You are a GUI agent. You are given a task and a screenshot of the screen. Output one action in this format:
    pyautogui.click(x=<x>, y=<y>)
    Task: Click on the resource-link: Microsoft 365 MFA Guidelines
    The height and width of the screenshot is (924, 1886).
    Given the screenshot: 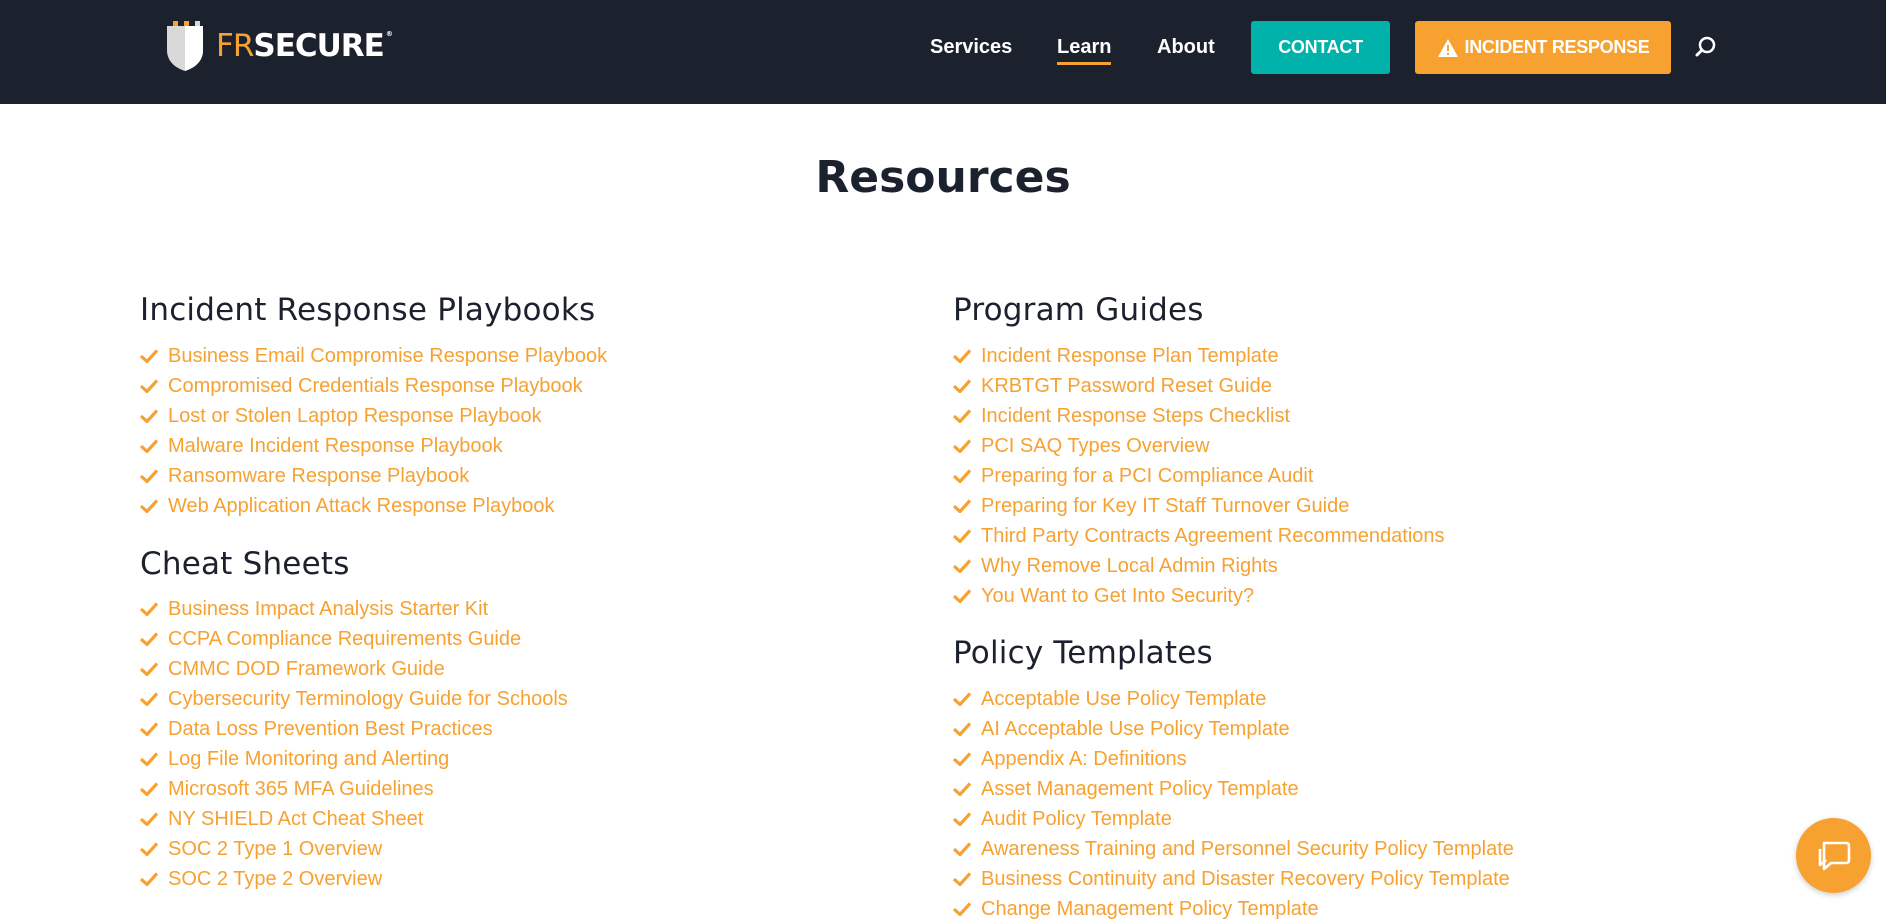 What is the action you would take?
    pyautogui.click(x=354, y=789)
    